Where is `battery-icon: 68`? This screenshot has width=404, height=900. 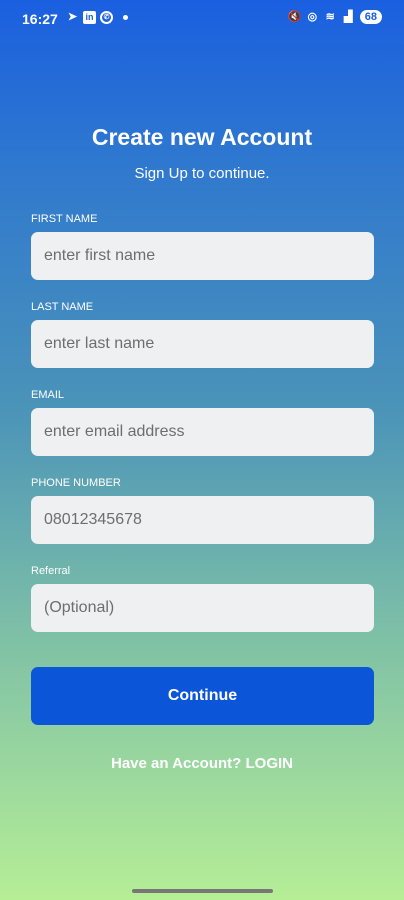 battery-icon: 68 is located at coordinates (370, 17).